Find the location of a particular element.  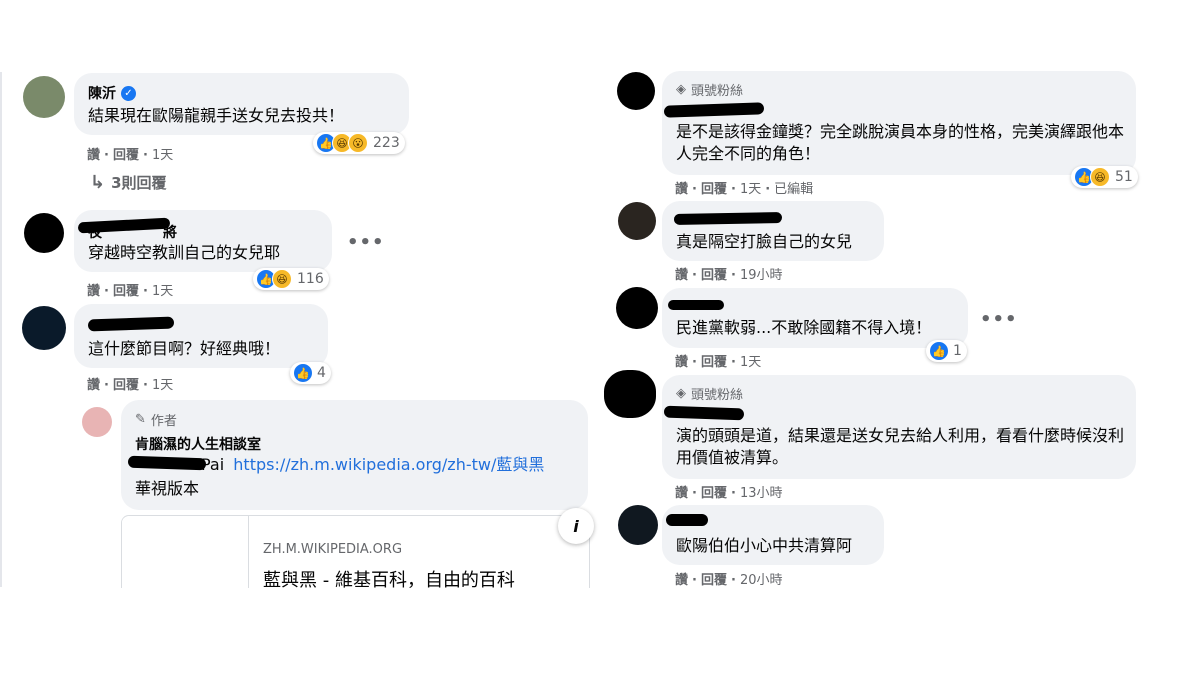

left-edge-divider is located at coordinates (1, 329).